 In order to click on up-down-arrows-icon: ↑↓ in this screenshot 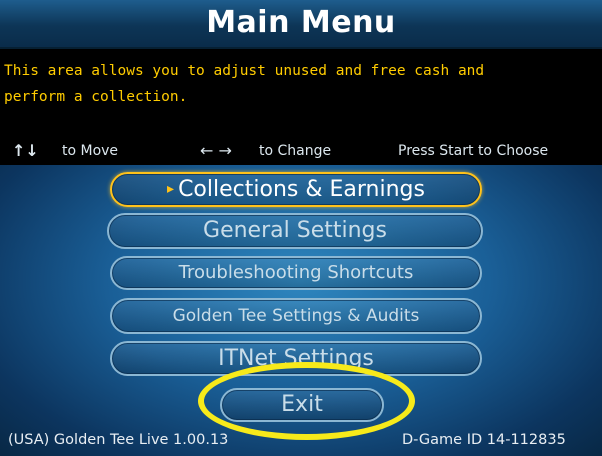, I will do `click(25, 150)`.